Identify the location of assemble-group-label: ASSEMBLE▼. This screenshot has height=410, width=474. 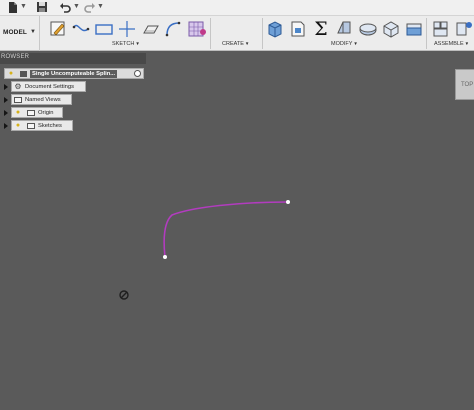
(451, 44).